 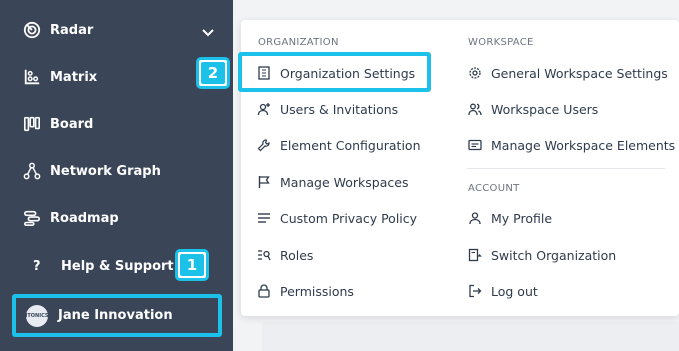 I want to click on sidebar-item-help-support: ? Help & Support, so click(x=103, y=266).